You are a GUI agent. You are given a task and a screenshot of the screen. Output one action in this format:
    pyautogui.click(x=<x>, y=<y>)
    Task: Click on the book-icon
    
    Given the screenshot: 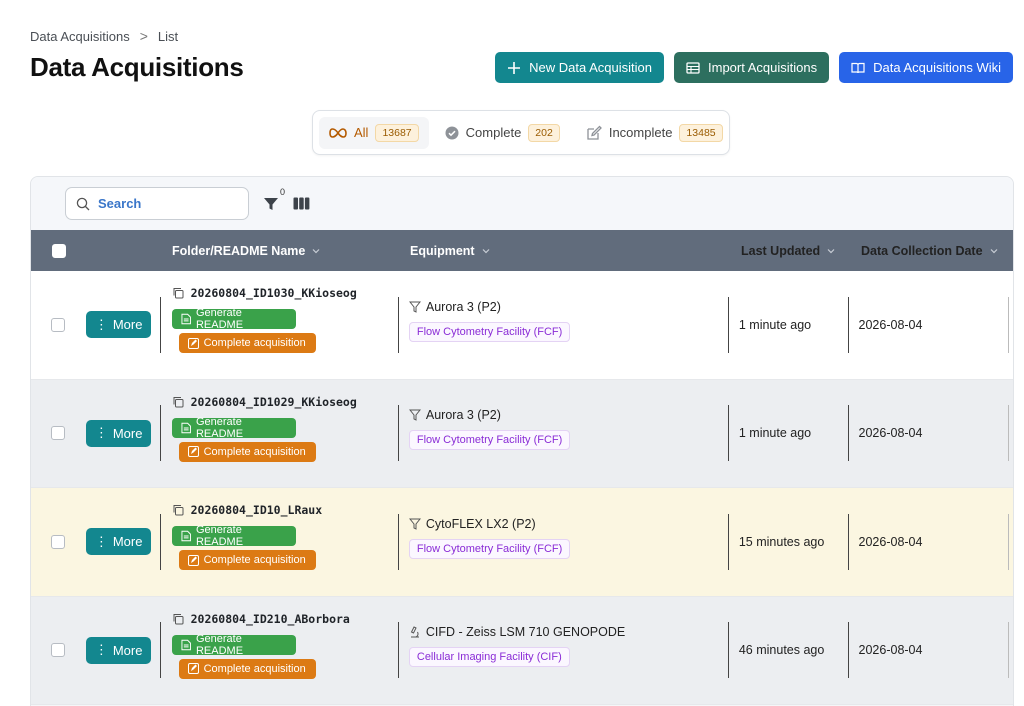 What is the action you would take?
    pyautogui.click(x=858, y=67)
    